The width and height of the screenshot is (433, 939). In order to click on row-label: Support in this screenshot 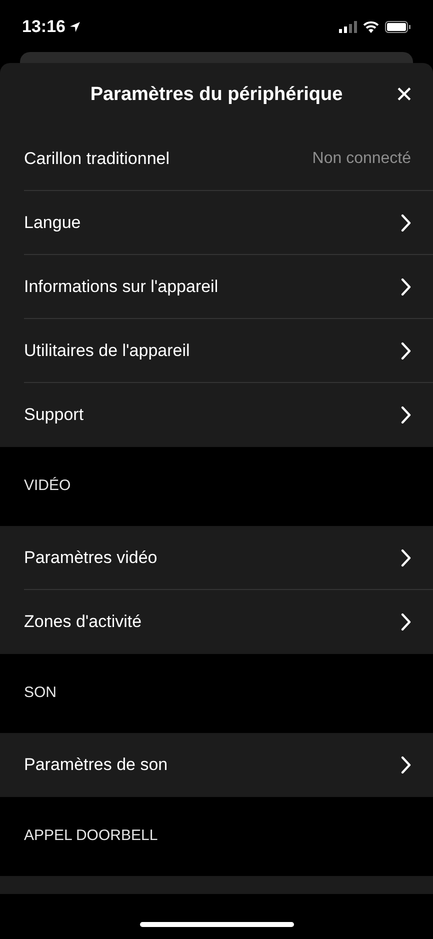, I will do `click(54, 415)`.